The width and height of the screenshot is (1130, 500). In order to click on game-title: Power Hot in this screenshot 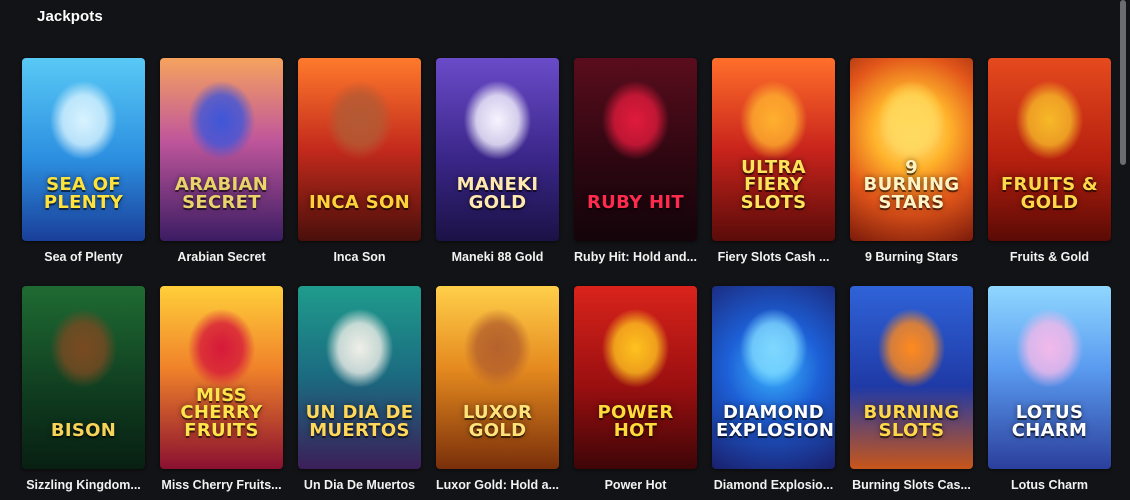, I will do `click(635, 485)`.